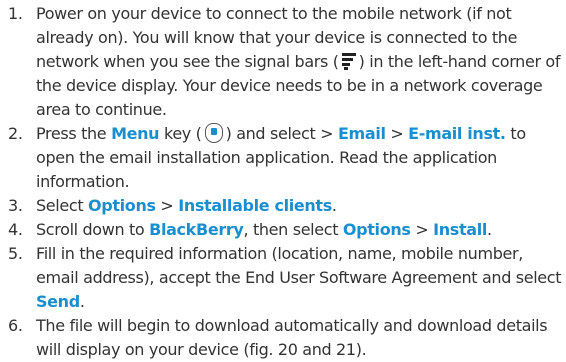 The height and width of the screenshot is (362, 566). I want to click on step-3: 3. Select Options > Installable clients., so click(283, 206).